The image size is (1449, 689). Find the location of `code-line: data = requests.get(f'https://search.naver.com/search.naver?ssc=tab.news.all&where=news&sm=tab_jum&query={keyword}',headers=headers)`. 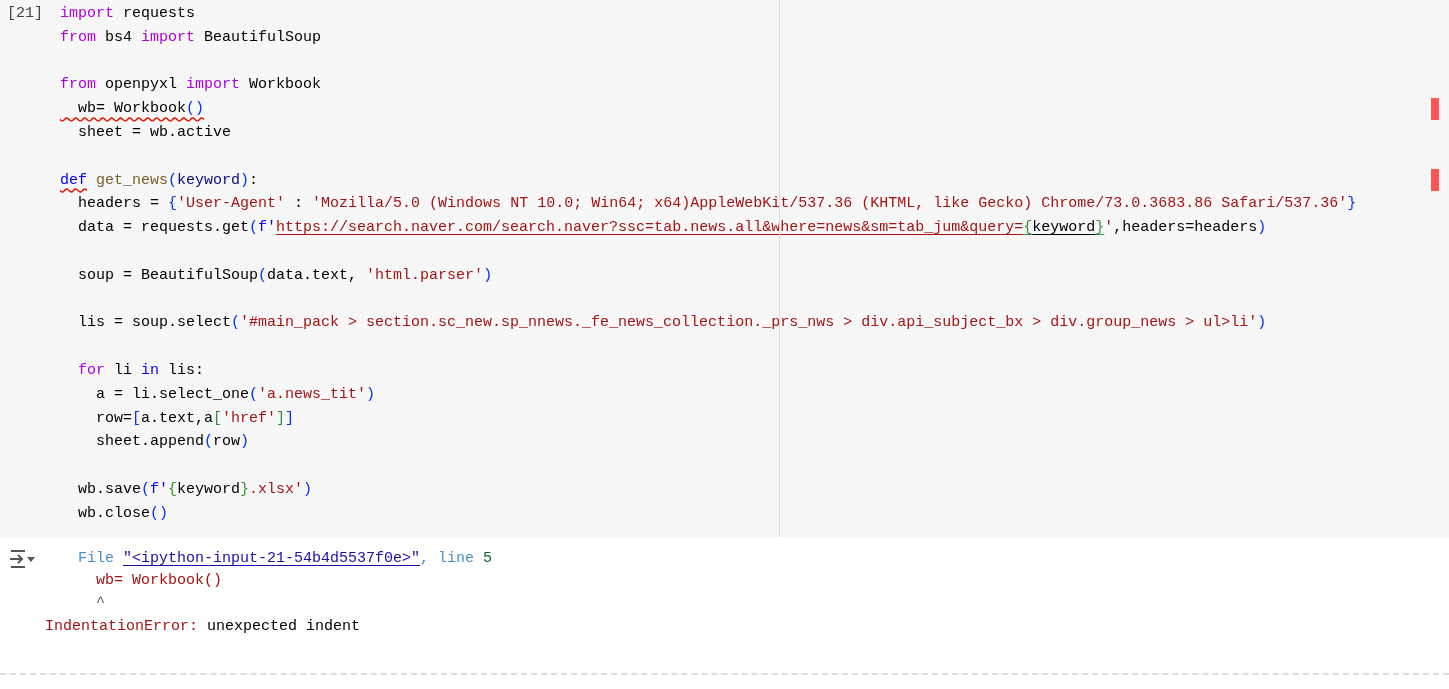

code-line: data = requests.get(f'https://search.naver.com/search.naver?ssc=tab.news.all&where=news&sm=tab_jum&query={keyword}',headers=headers) is located at coordinates (672, 228).